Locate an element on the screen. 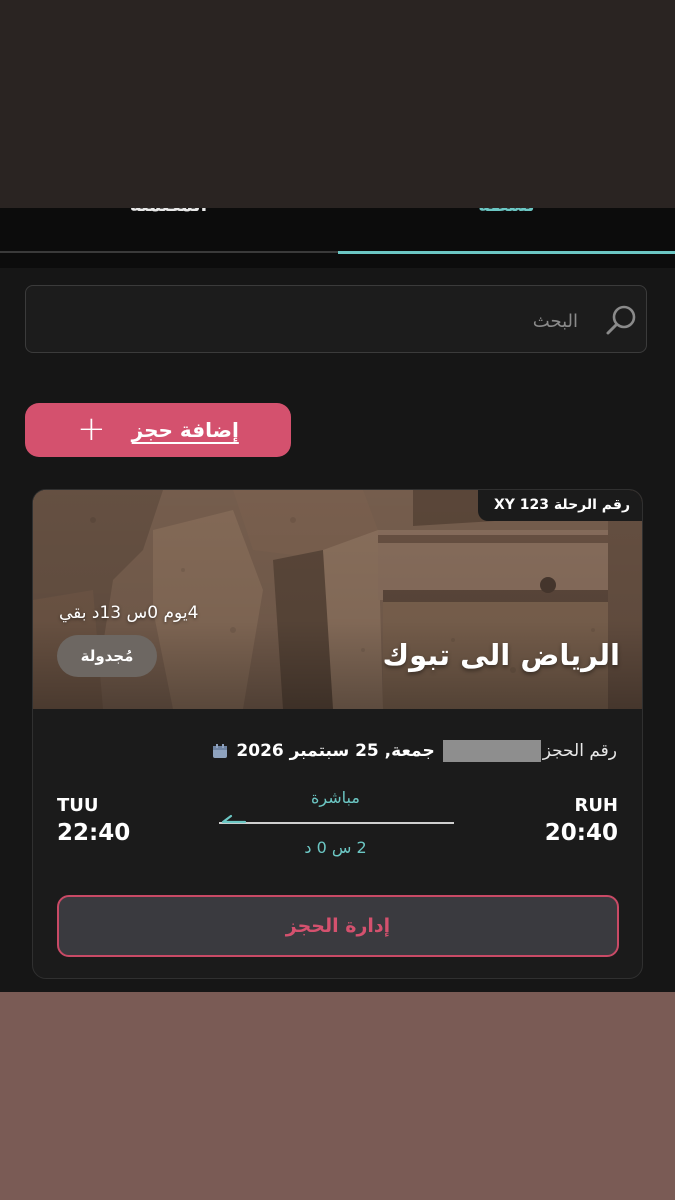 The image size is (675, 1200). countdown-text: 4يوم 0س 13د بقي is located at coordinates (129, 613).